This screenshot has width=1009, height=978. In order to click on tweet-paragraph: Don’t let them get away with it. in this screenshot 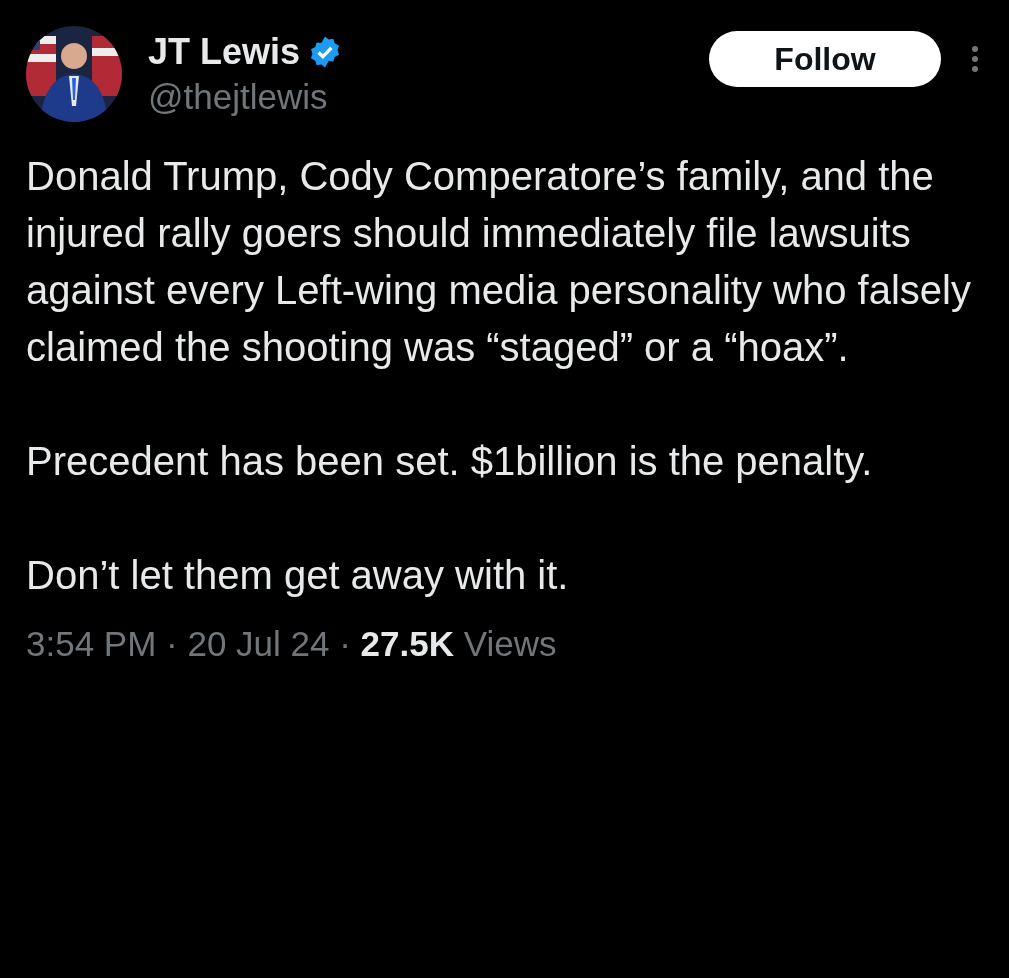, I will do `click(298, 575)`.